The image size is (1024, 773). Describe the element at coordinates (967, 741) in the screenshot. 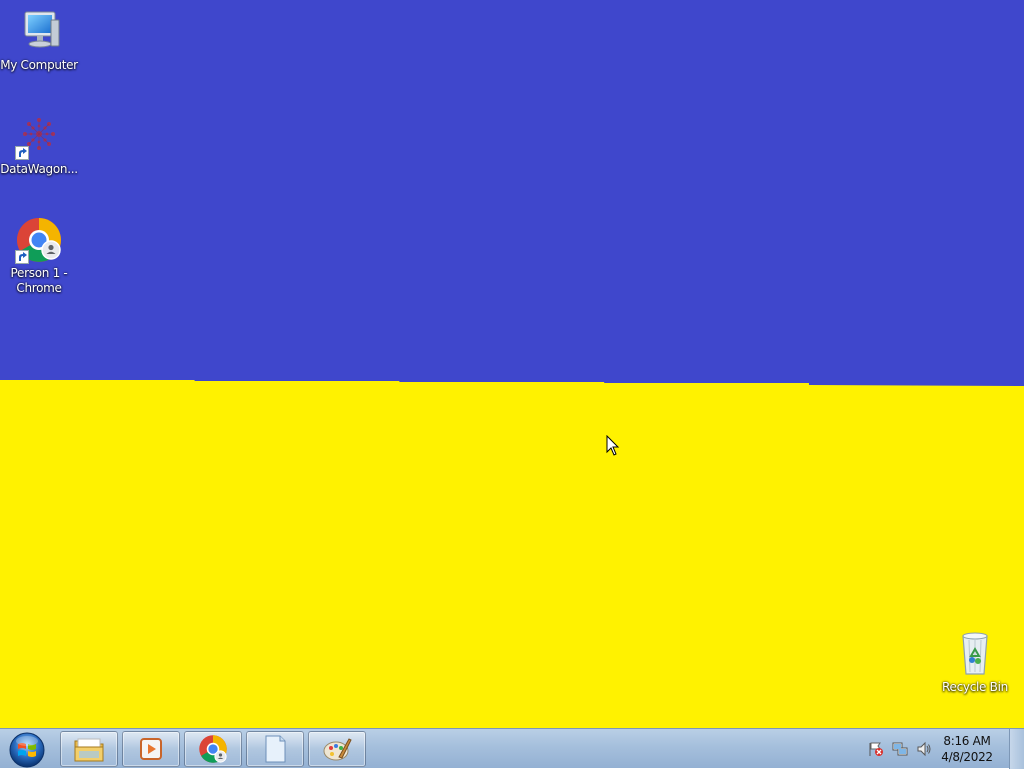

I see `clock-time: 8:16 AM` at that location.